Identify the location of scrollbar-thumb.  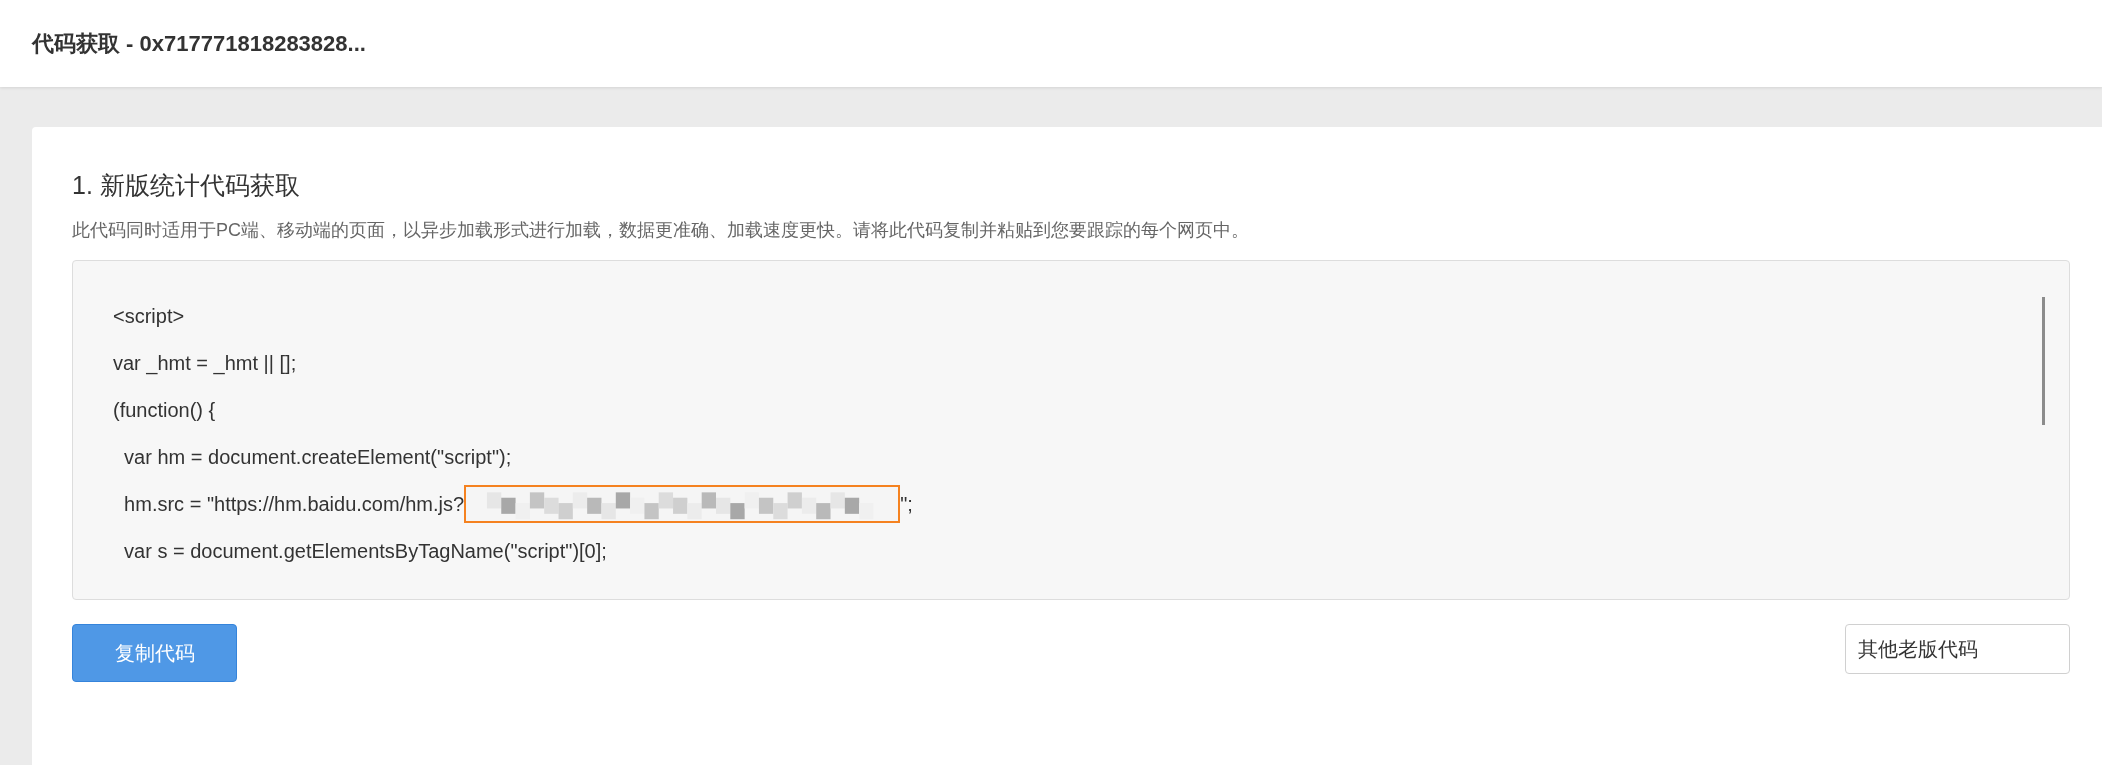
(2043, 360).